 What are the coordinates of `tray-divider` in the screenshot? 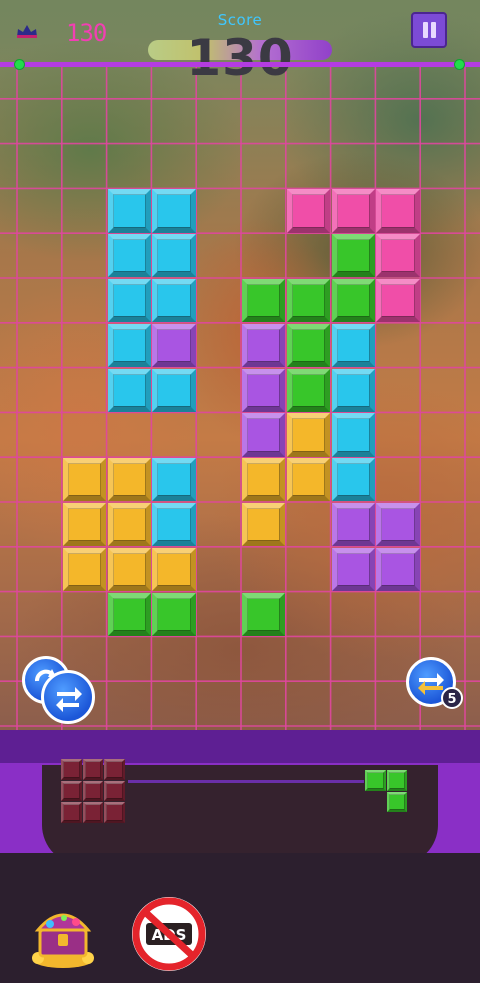 It's located at (246, 781).